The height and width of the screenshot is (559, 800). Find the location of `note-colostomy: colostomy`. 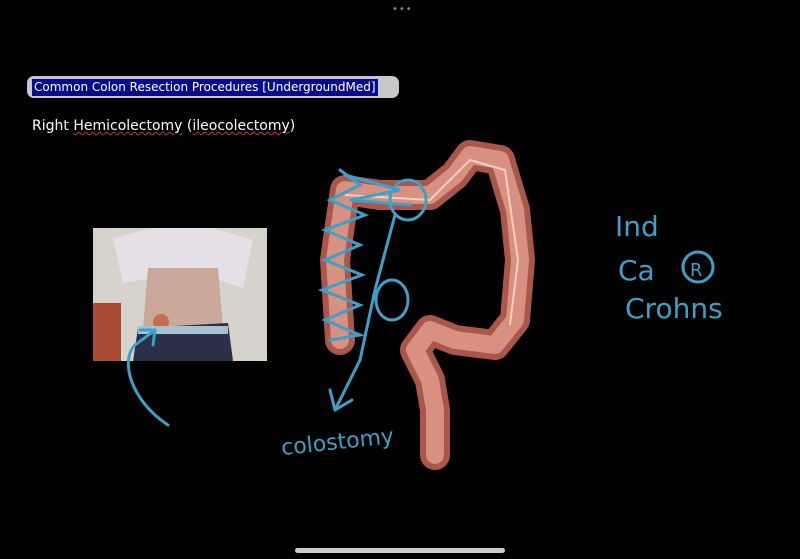

note-colostomy: colostomy is located at coordinates (337, 442).